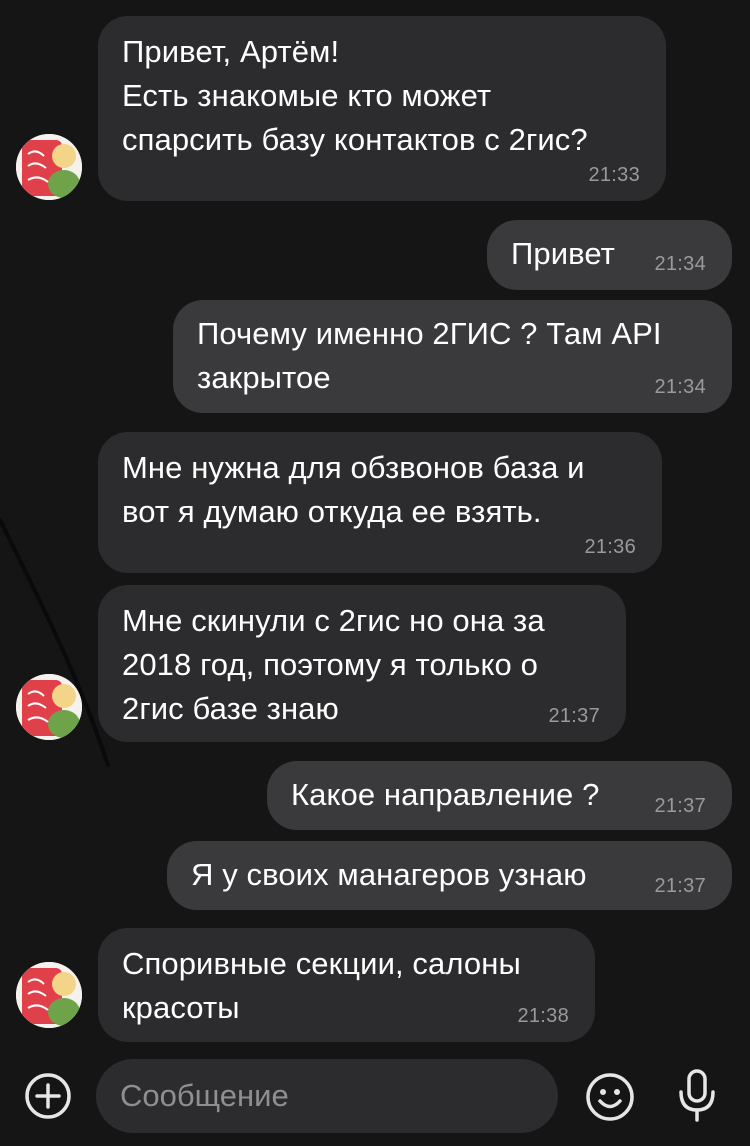 This screenshot has height=1146, width=750. I want to click on message-text: Почему именно 2ГИС ? Там API закрытое, so click(429, 355).